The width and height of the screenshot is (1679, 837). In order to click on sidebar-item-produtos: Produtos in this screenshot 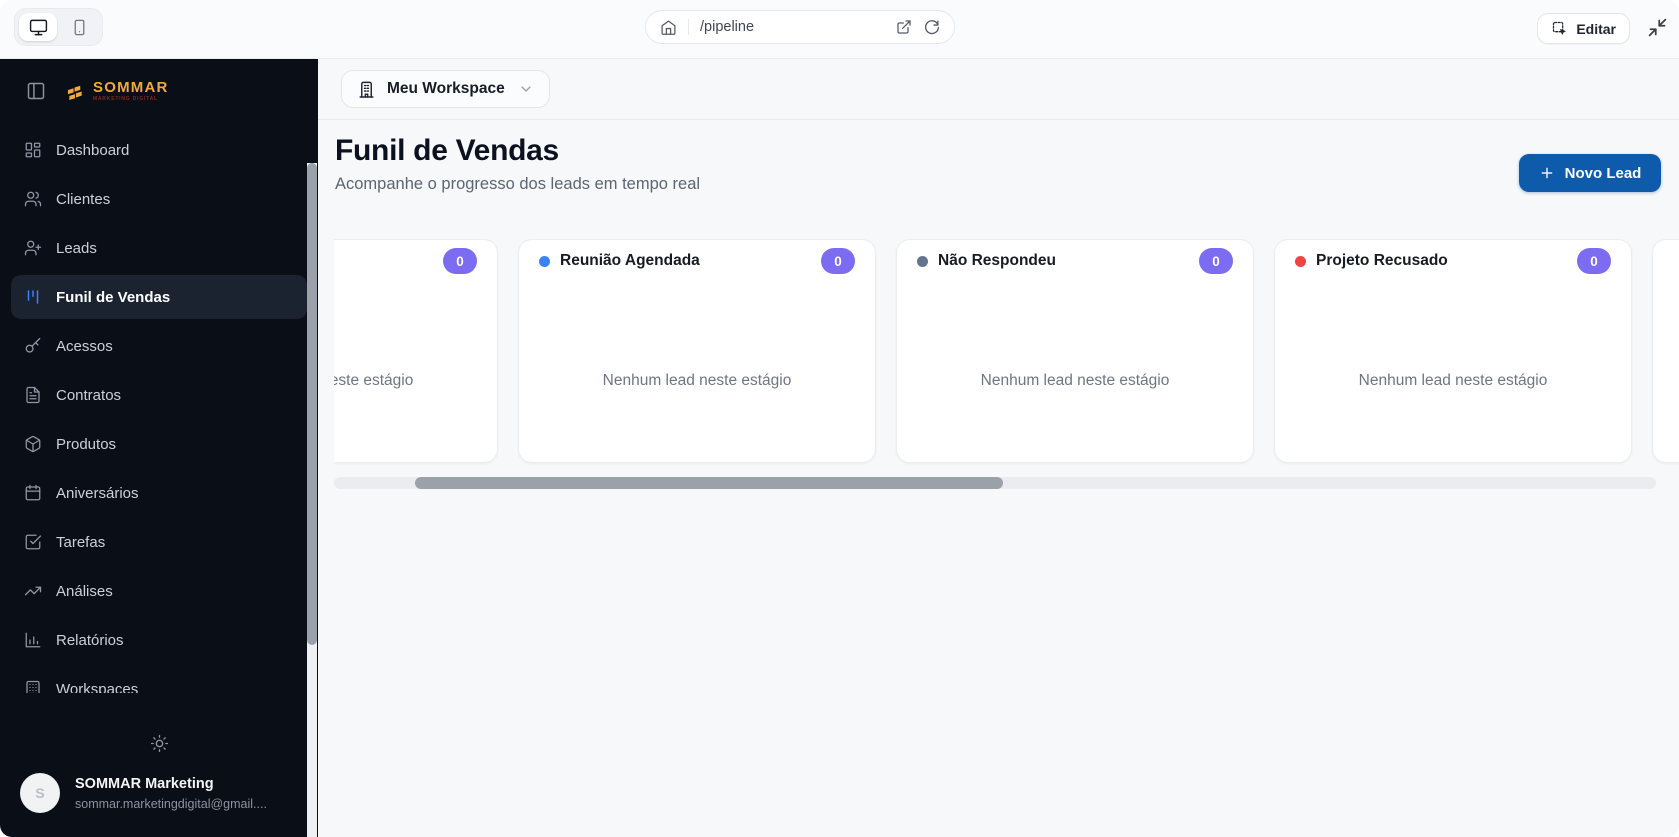, I will do `click(159, 444)`.